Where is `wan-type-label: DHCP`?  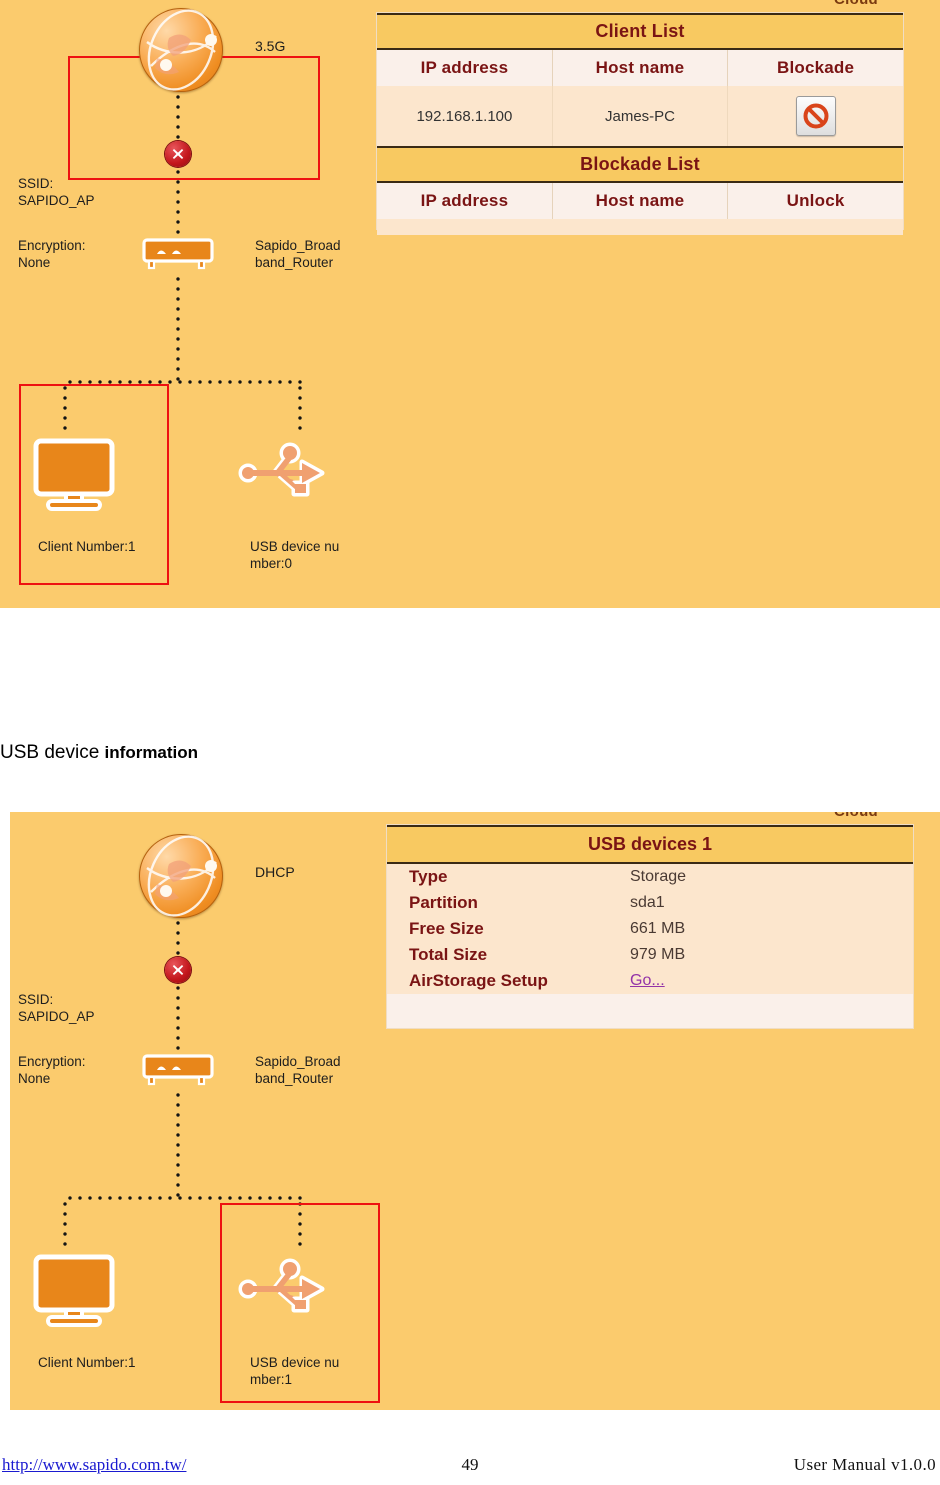
wan-type-label: DHCP is located at coordinates (275, 872).